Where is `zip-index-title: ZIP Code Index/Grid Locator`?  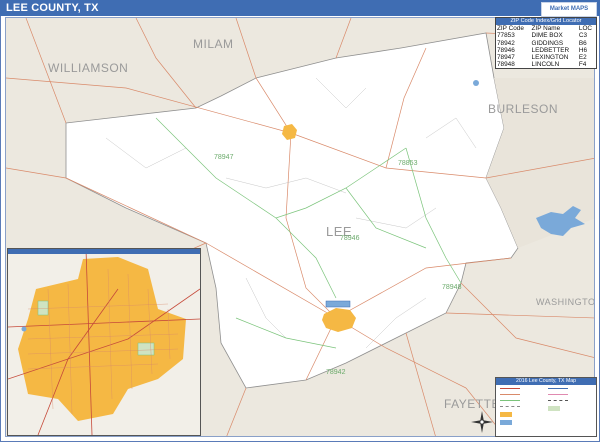 zip-index-title: ZIP Code Index/Grid Locator is located at coordinates (546, 22).